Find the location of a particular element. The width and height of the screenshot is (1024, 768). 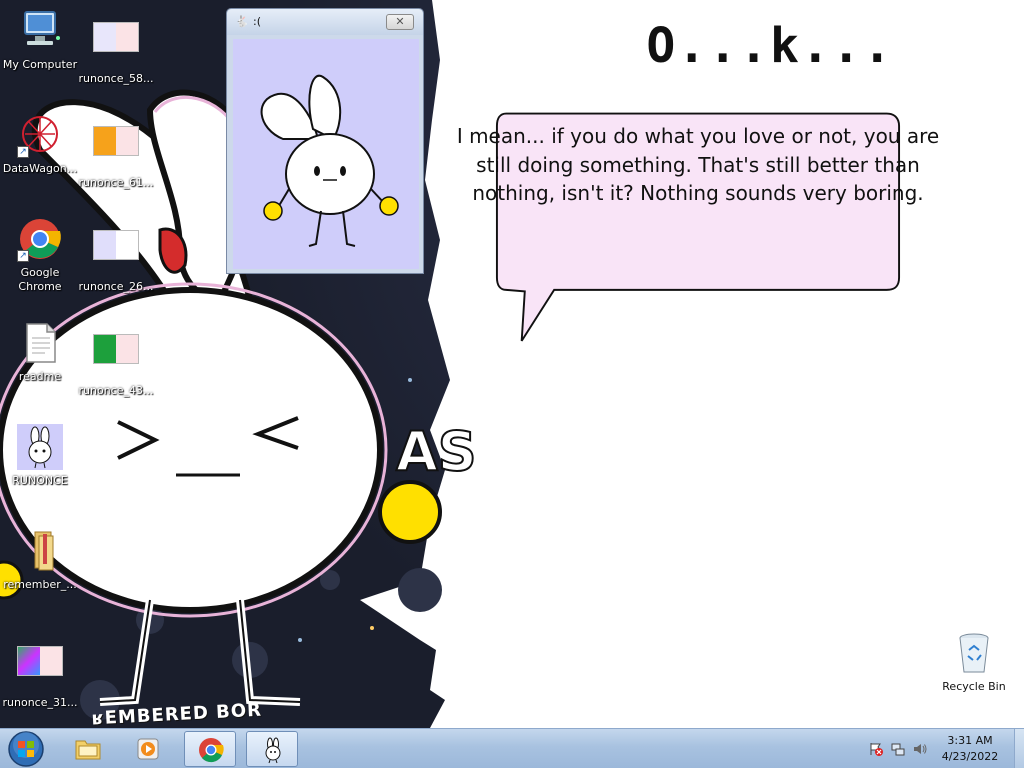

taskbar-runonce-button is located at coordinates (272, 749).